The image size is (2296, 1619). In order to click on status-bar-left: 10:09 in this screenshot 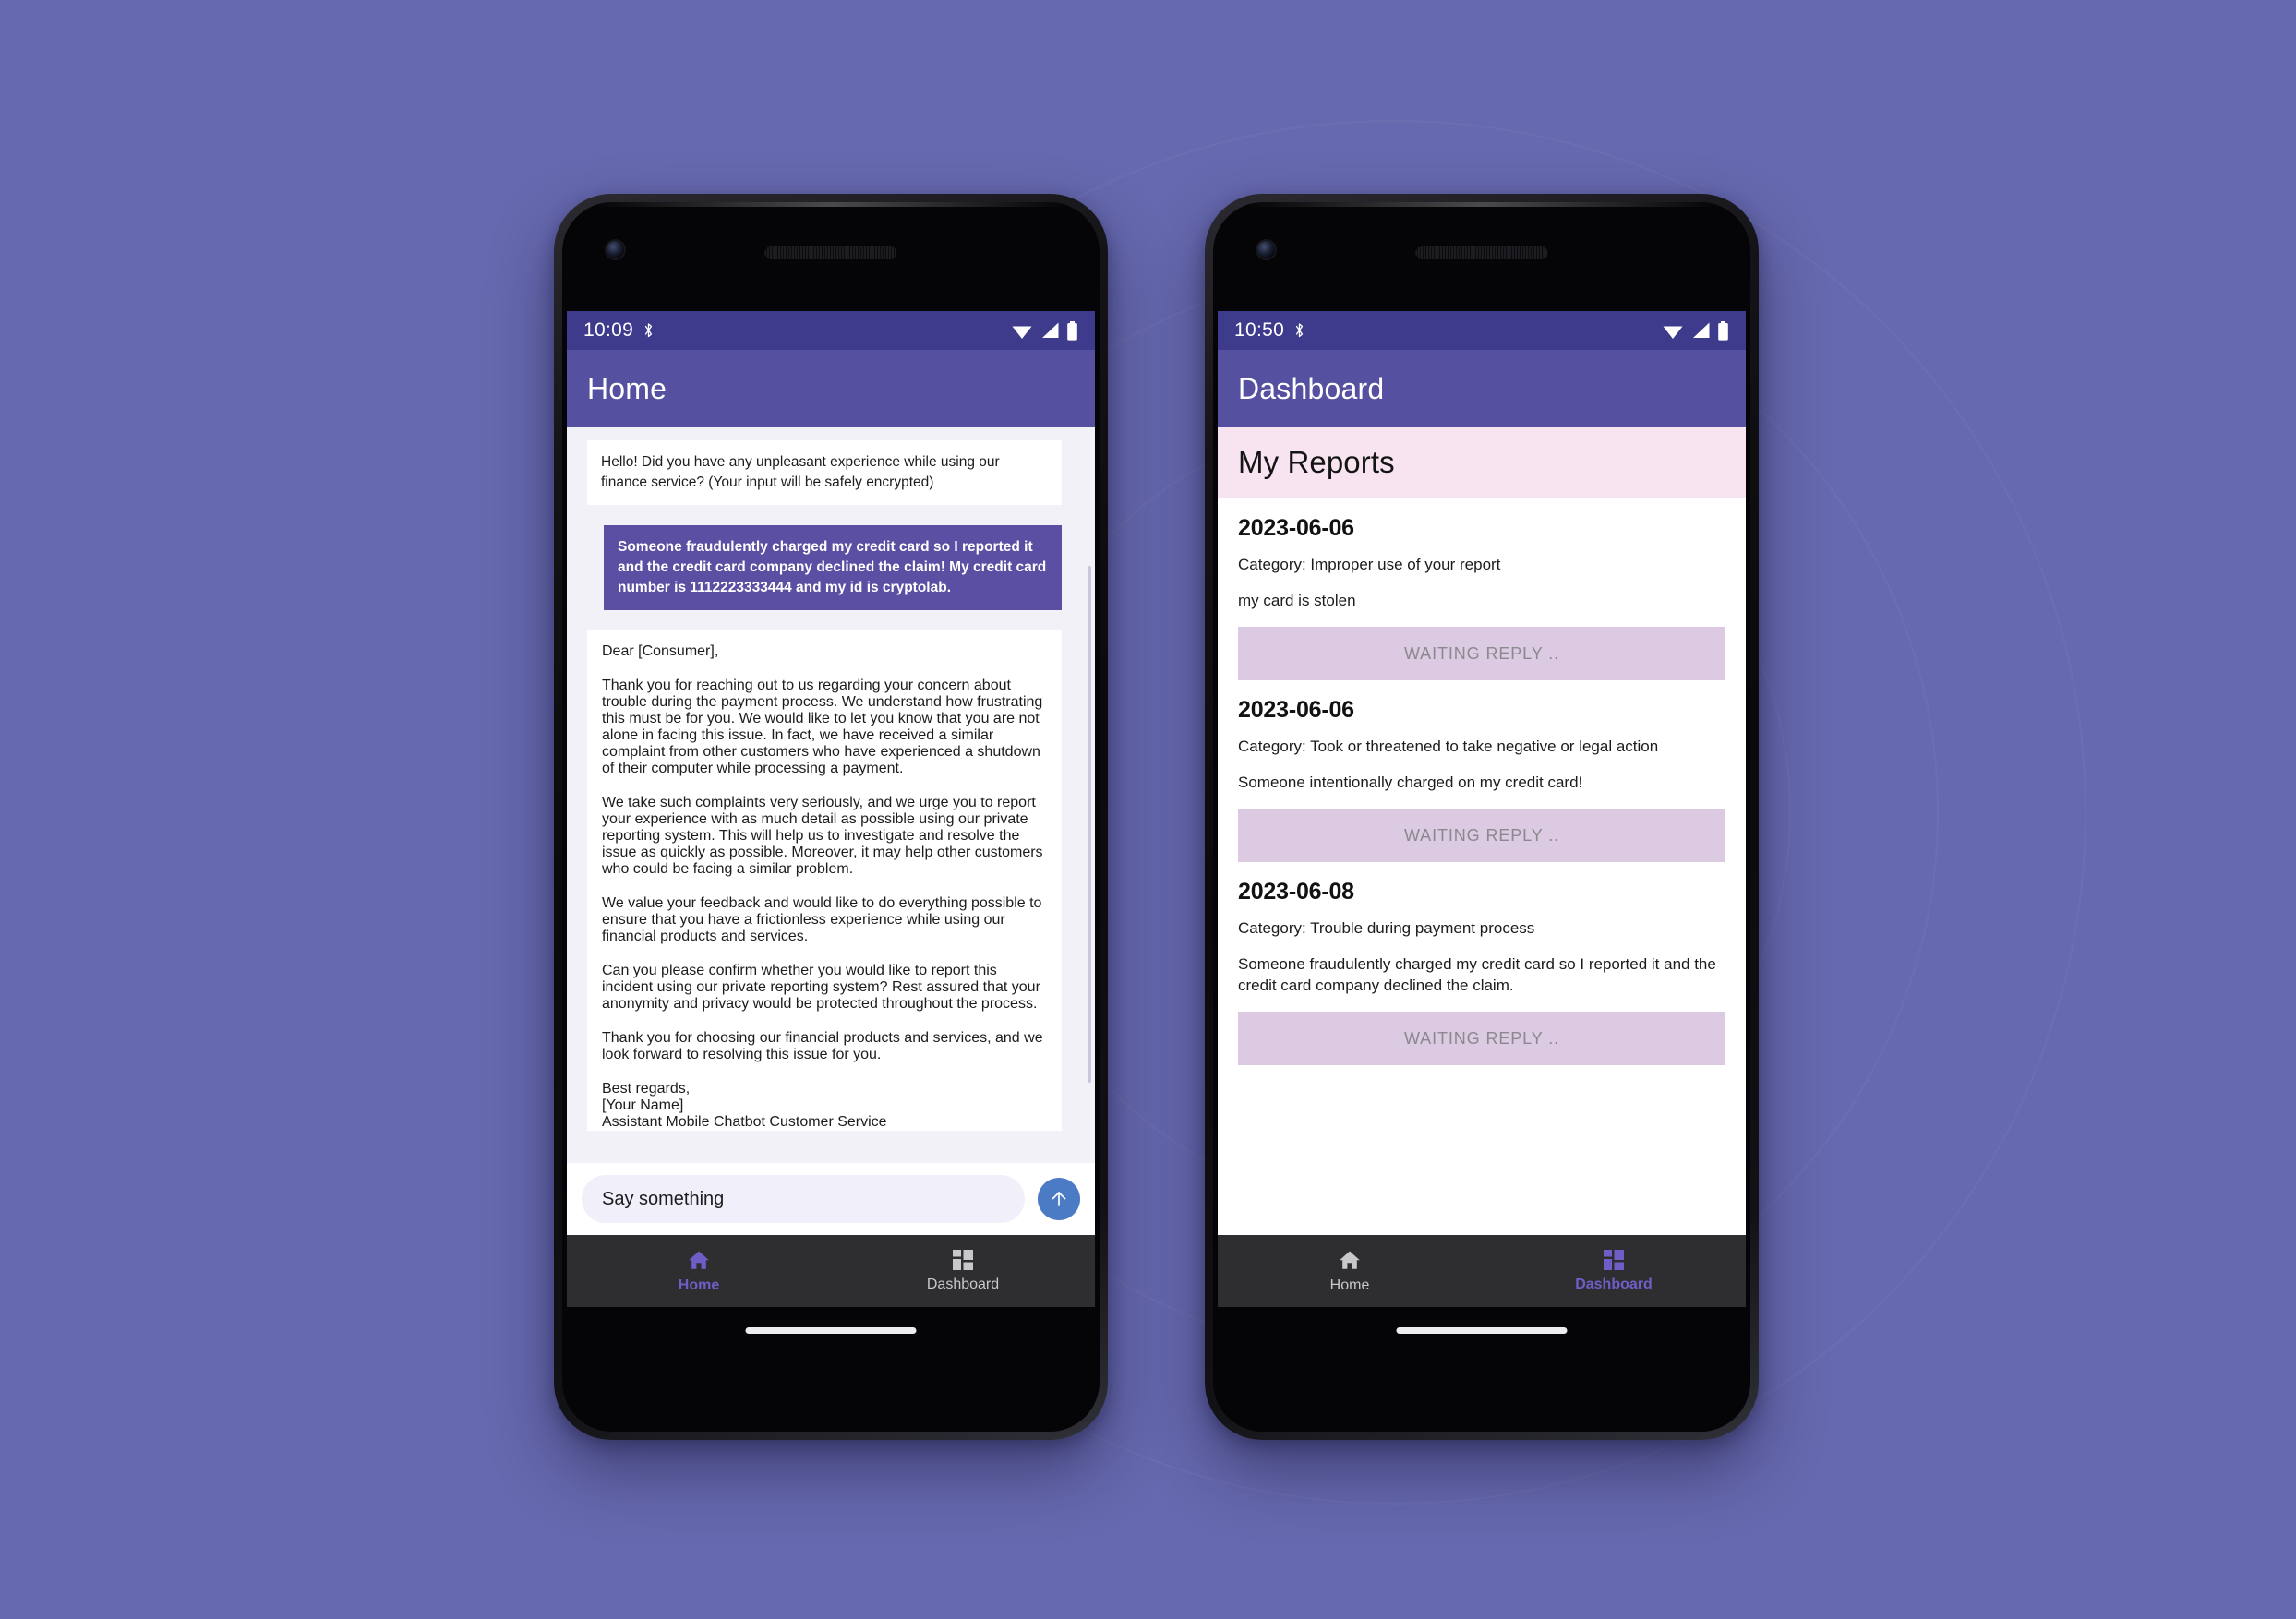, I will do `click(831, 330)`.